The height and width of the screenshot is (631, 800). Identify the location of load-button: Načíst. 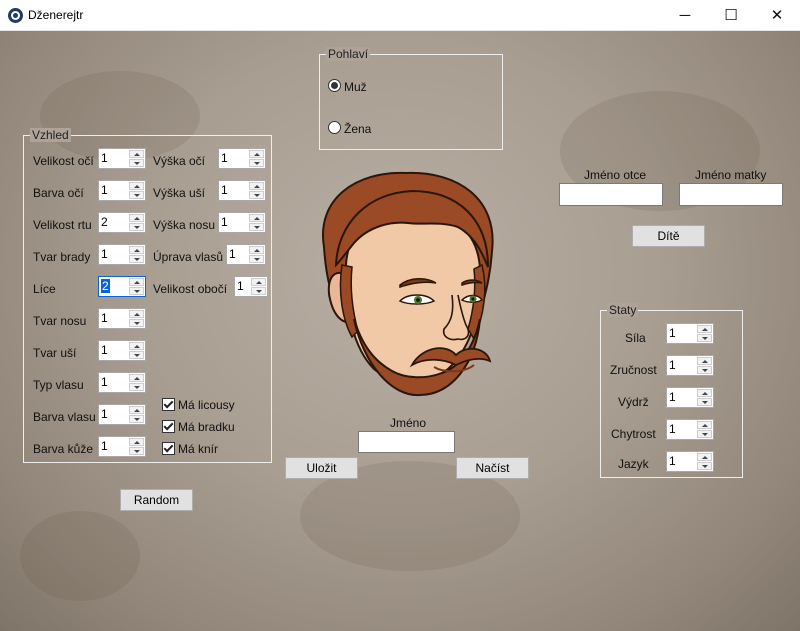
(492, 468).